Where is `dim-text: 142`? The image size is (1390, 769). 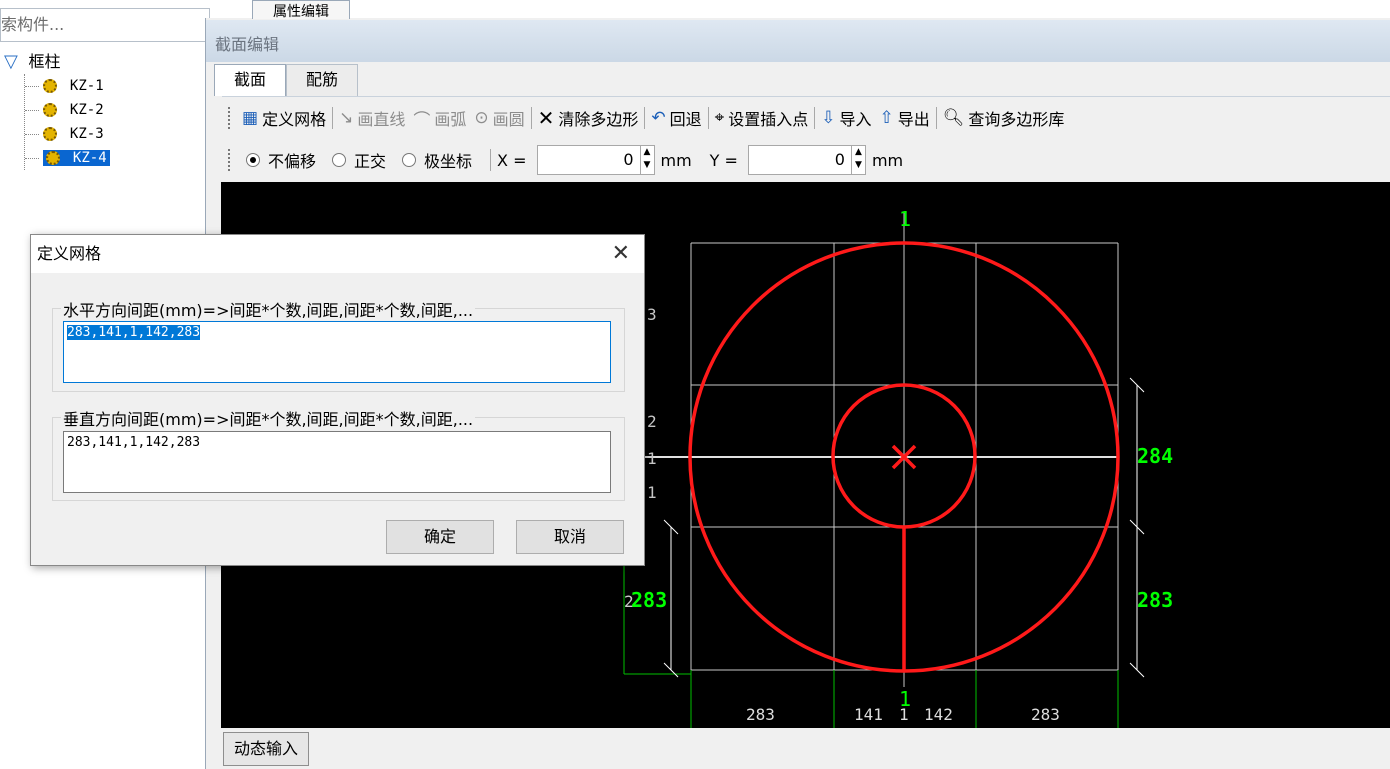 dim-text: 142 is located at coordinates (938, 714).